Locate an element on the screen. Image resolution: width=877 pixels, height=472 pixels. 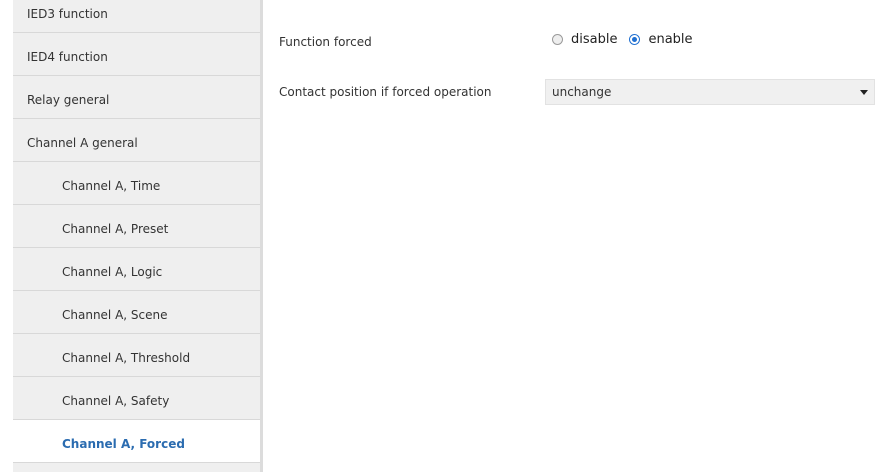
sidebar-item-label: Relay general is located at coordinates (68, 100).